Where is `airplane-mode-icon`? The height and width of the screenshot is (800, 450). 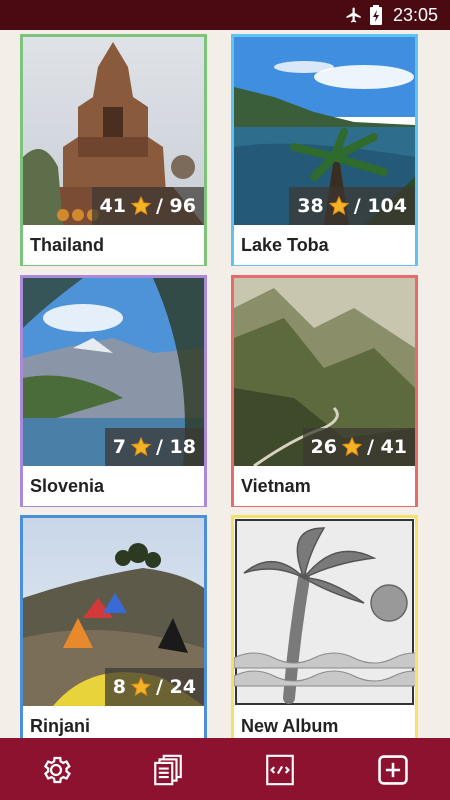
airplane-mode-icon is located at coordinates (354, 17).